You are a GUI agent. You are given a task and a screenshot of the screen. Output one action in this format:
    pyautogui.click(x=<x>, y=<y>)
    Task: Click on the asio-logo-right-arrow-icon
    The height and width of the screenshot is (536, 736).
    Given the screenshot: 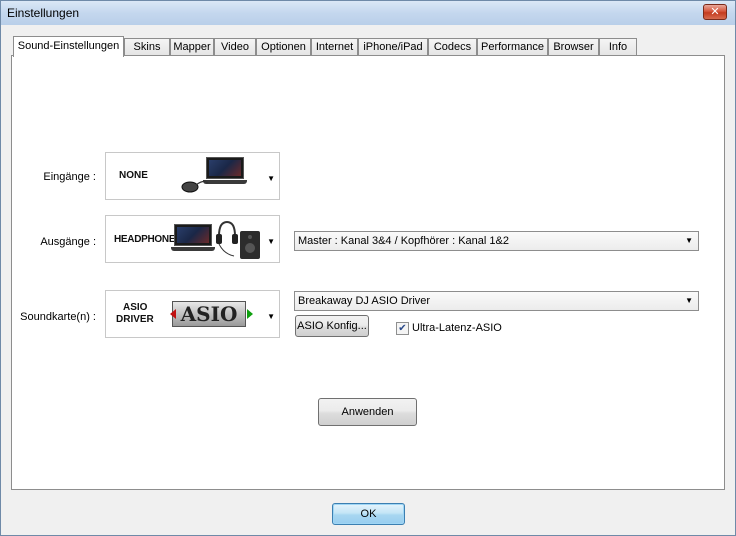 What is the action you would take?
    pyautogui.click(x=250, y=314)
    